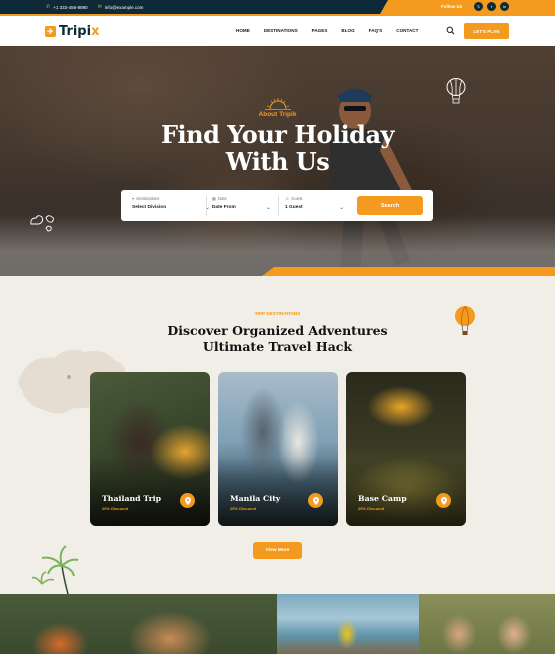 The image size is (555, 654). Describe the element at coordinates (348, 624) in the screenshot. I see `gallery-image-beach` at that location.